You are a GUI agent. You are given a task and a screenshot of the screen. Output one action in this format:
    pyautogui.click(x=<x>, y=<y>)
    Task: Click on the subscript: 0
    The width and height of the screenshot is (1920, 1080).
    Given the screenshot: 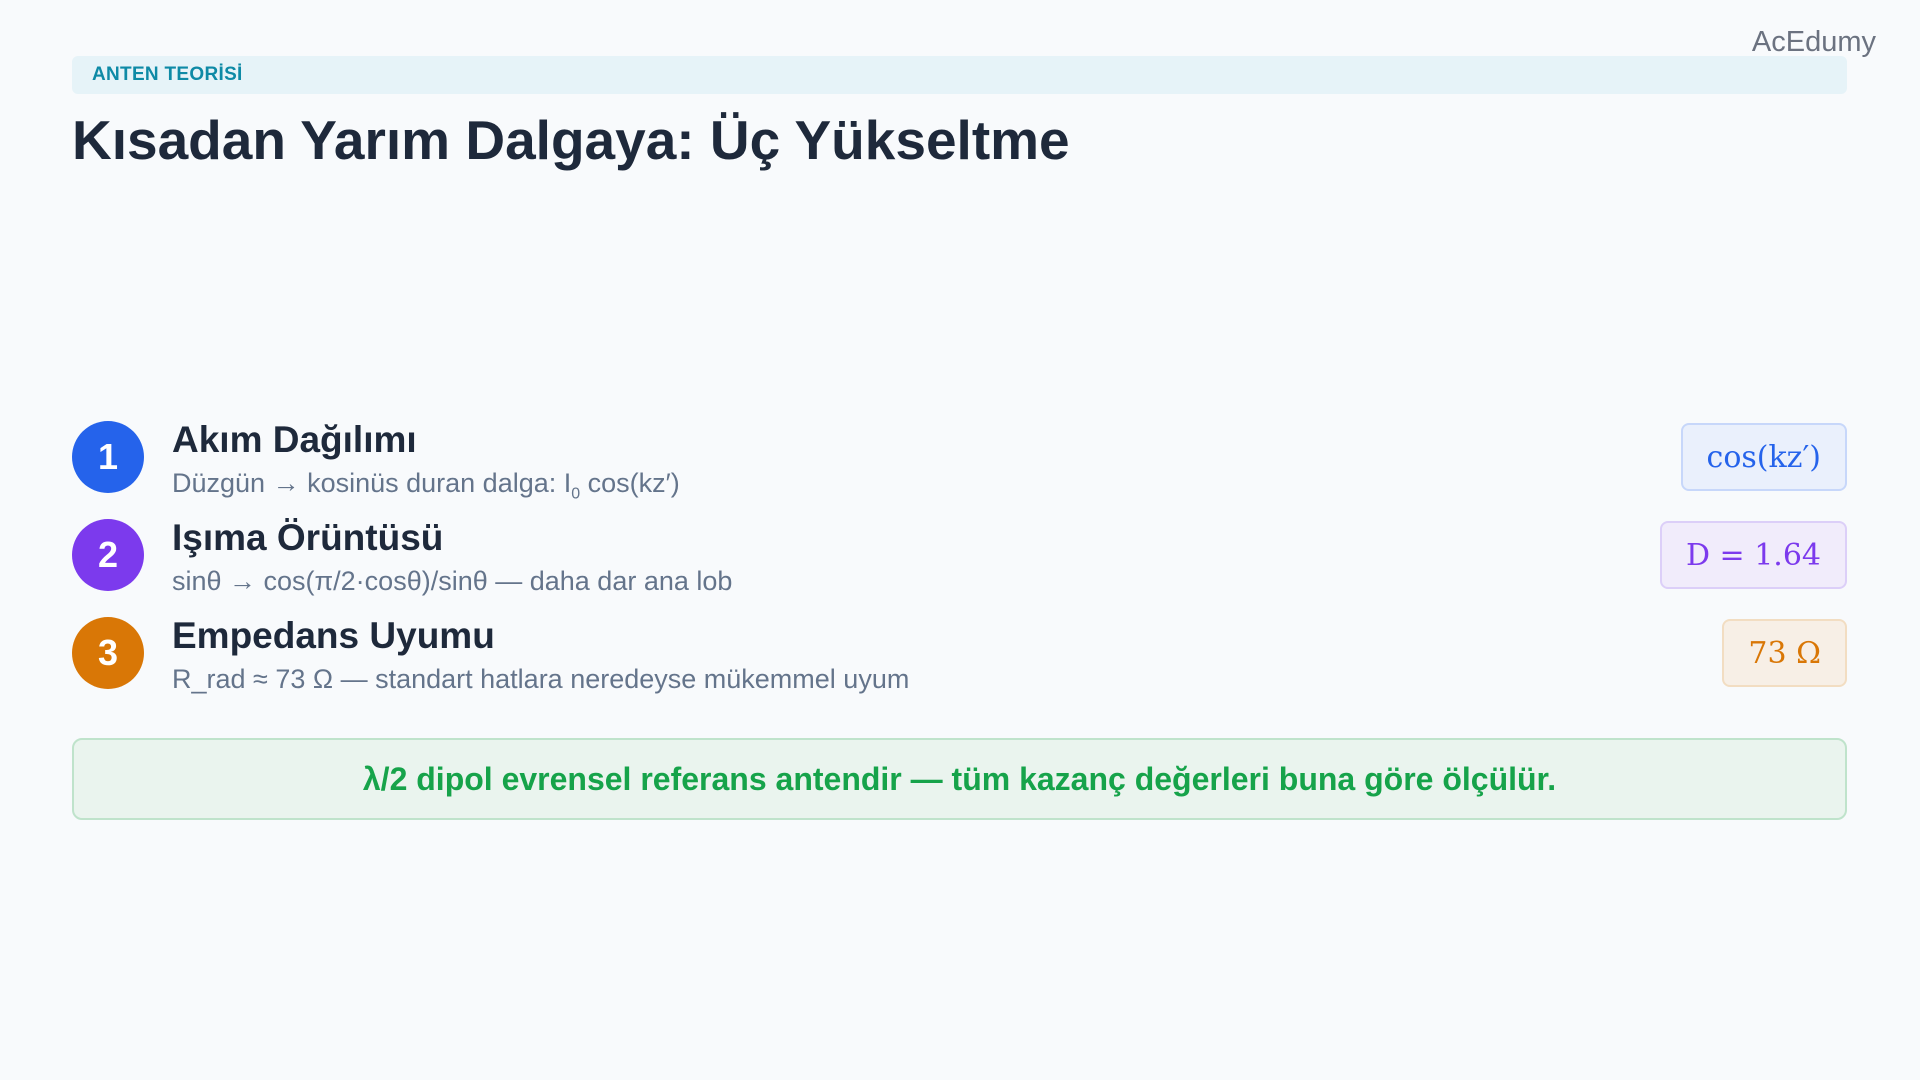 What is the action you would take?
    pyautogui.click(x=576, y=494)
    